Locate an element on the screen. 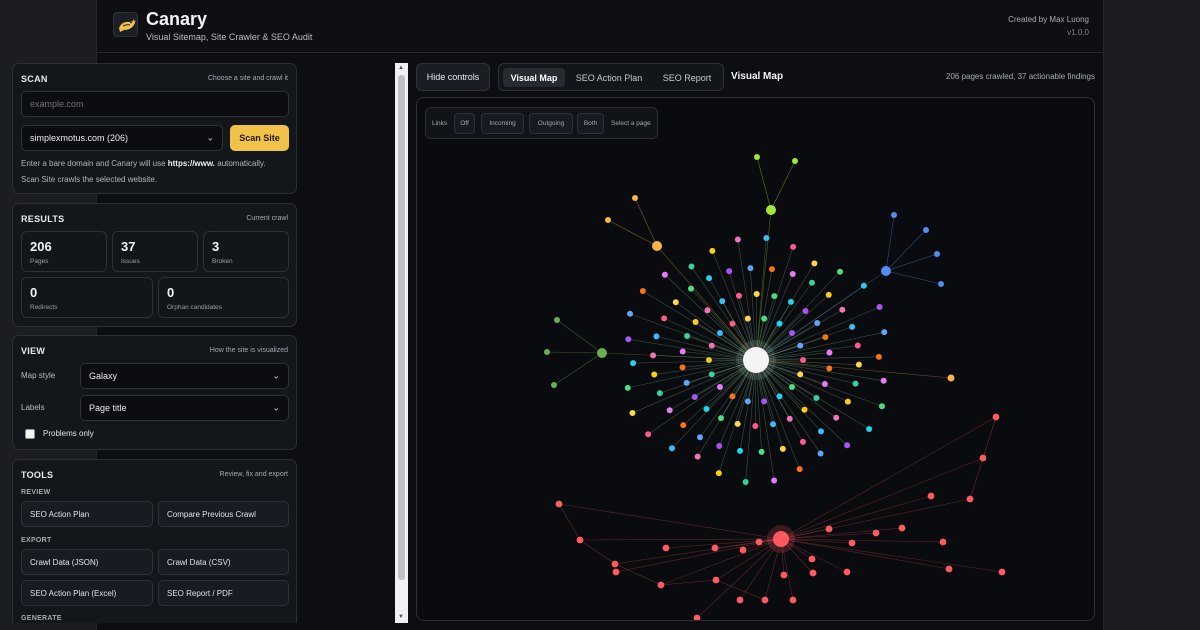 This screenshot has width=1200, height=630. seo-action-plan-button: SEO Action Plan is located at coordinates (87, 514).